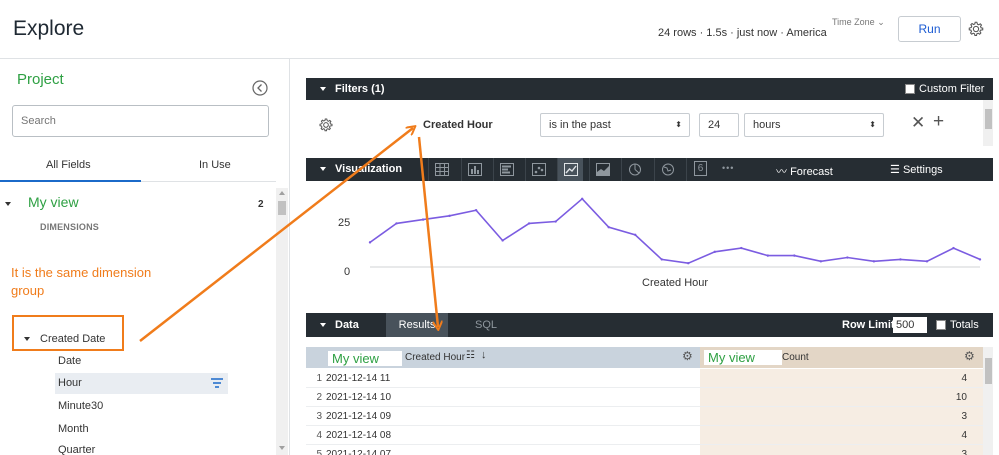  I want to click on scroll-down-icon, so click(282, 448).